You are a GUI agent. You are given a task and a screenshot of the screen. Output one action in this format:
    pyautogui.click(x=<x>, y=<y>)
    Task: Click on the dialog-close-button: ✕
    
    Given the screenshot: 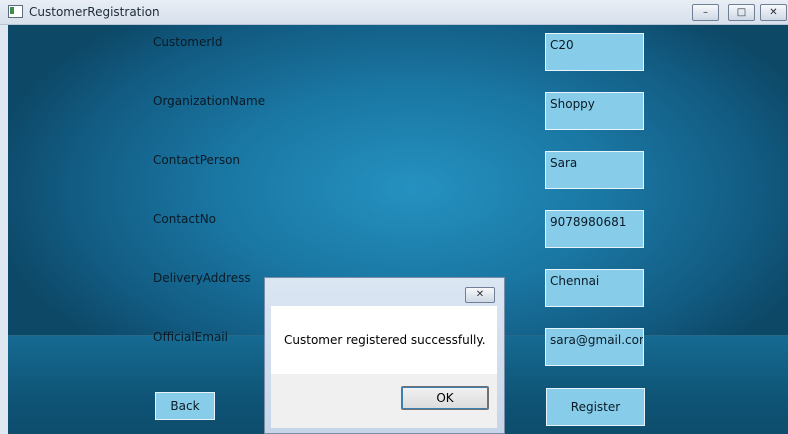 What is the action you would take?
    pyautogui.click(x=480, y=295)
    